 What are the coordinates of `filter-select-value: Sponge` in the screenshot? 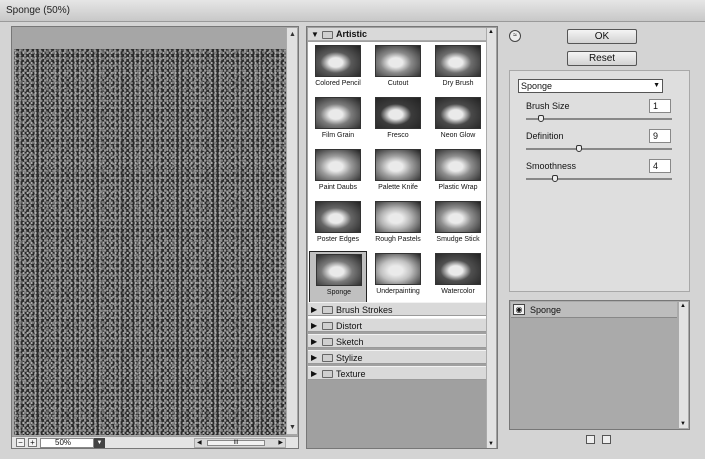 It's located at (537, 86).